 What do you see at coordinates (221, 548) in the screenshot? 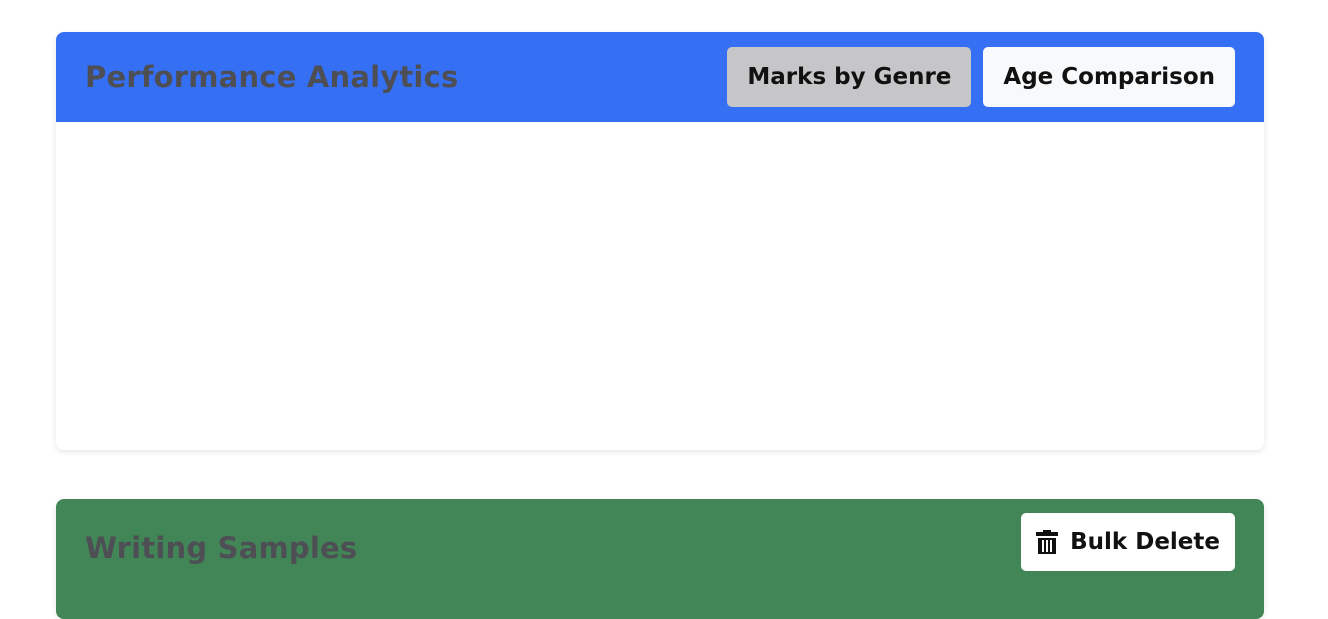
I see `writing-samples-title: Writing Samples` at bounding box center [221, 548].